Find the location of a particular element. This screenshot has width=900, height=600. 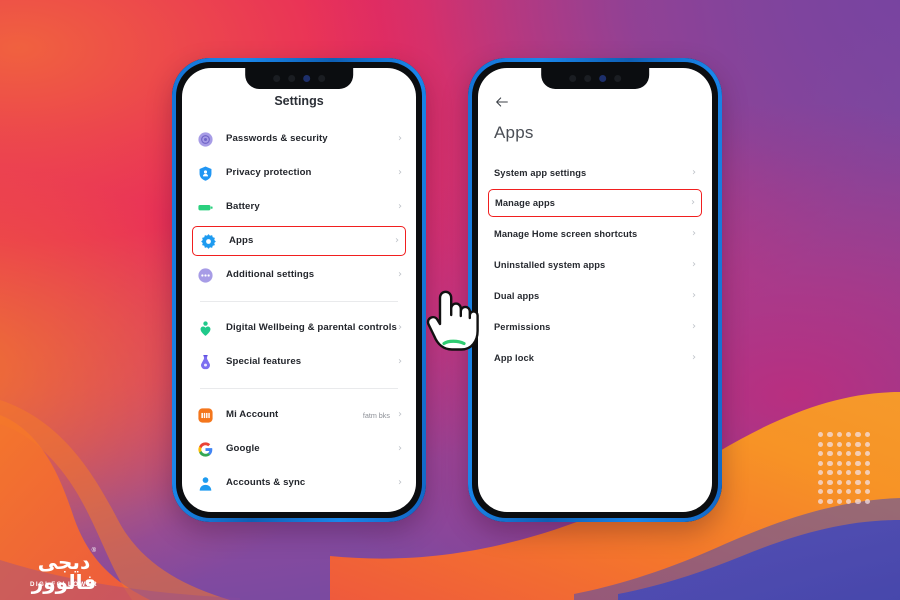

settings-row: Special features › is located at coordinates (299, 362).